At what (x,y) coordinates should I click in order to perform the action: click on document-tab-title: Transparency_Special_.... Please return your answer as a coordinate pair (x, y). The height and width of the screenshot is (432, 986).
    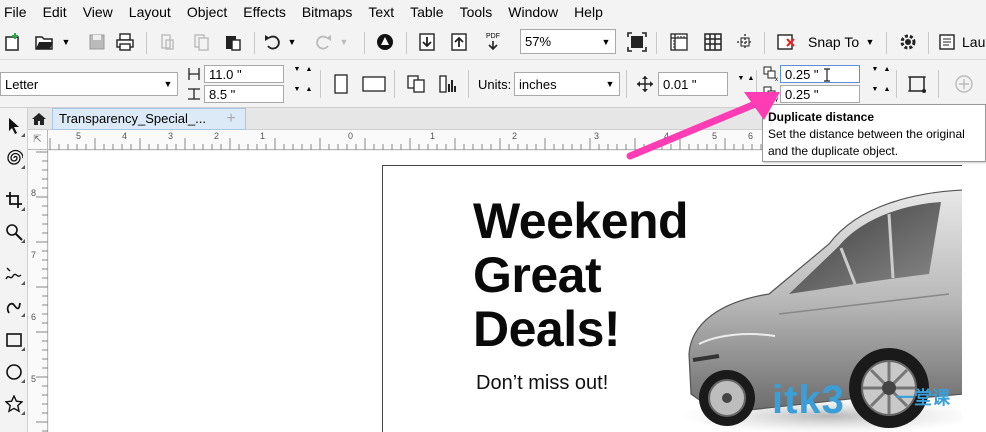
    Looking at the image, I should click on (132, 118).